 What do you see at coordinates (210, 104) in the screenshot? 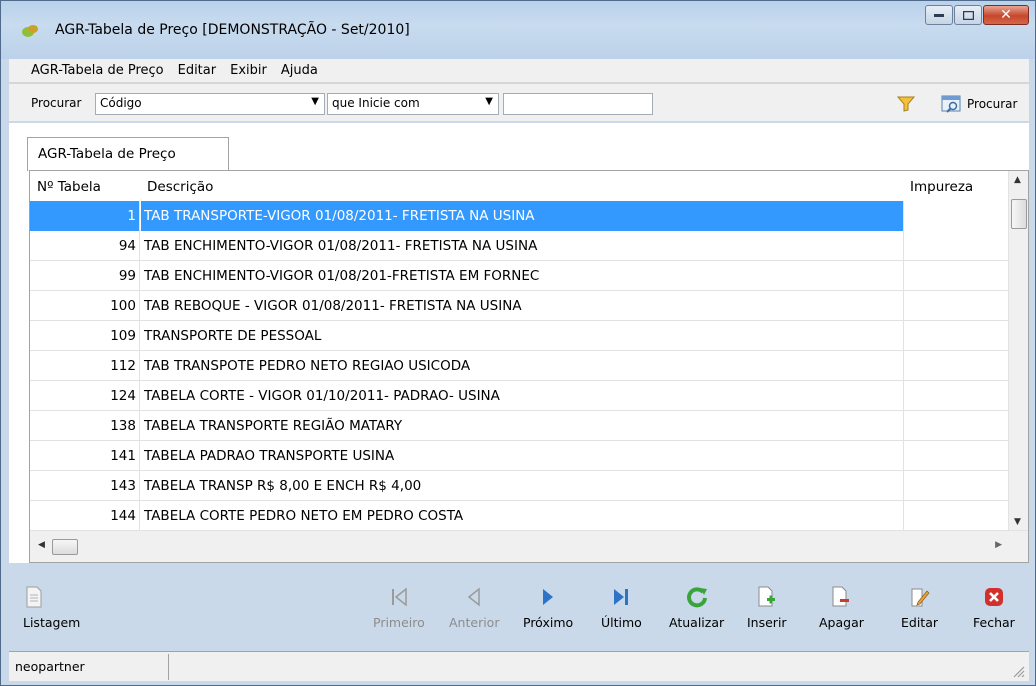
I see `search-field-select: Código ▼` at bounding box center [210, 104].